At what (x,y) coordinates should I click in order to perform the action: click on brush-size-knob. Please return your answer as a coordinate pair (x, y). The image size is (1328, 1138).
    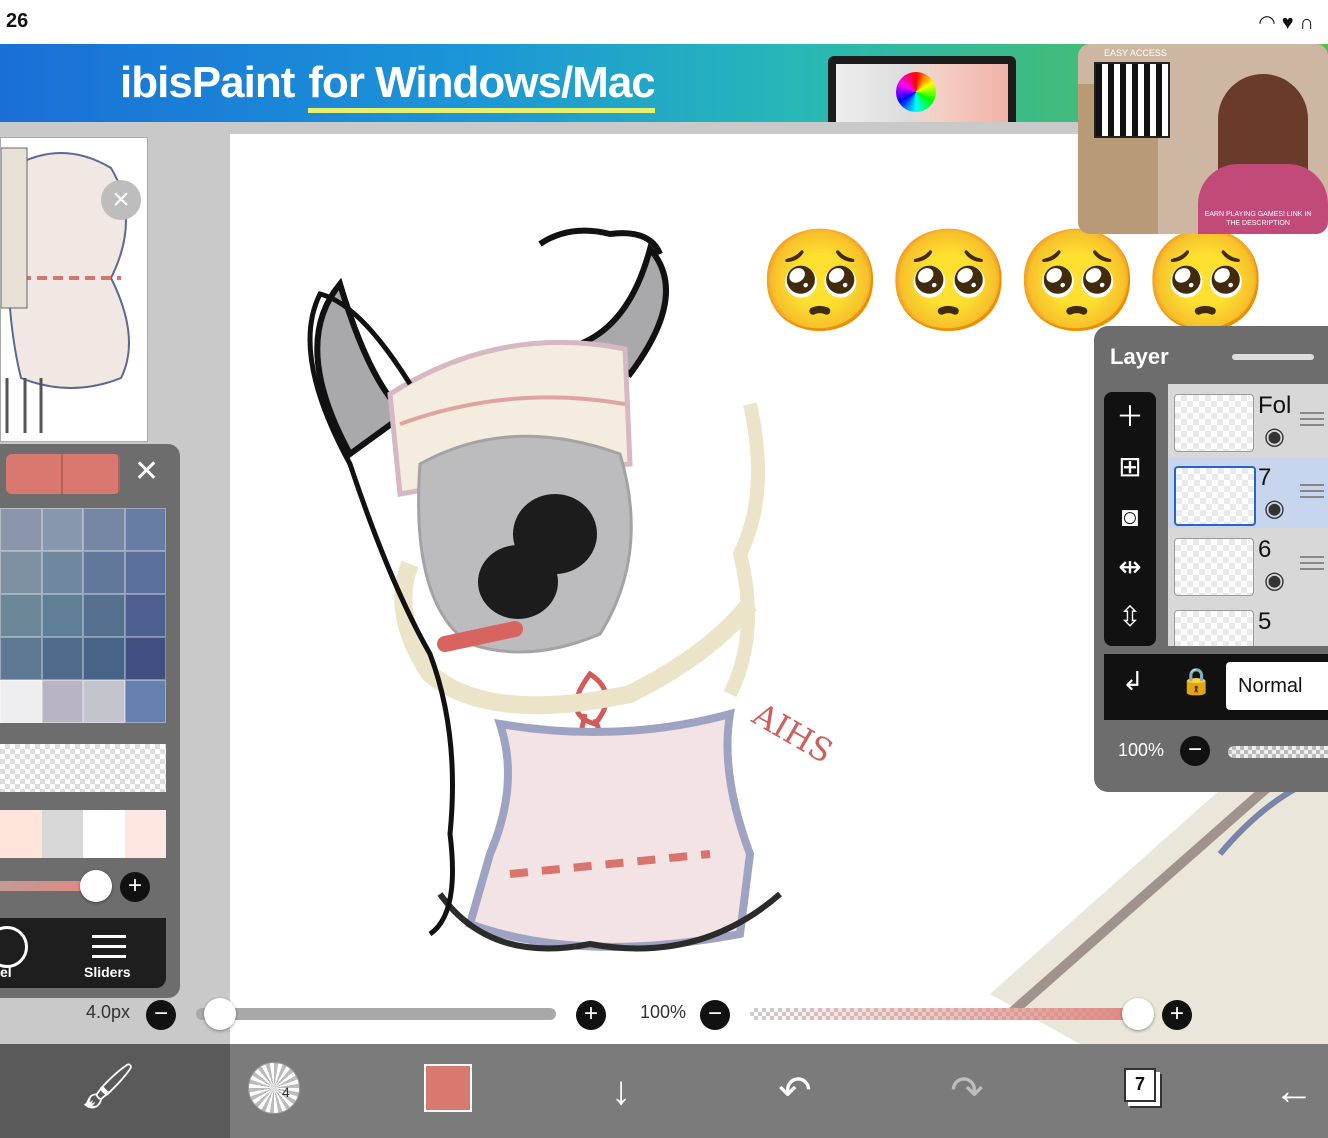
    Looking at the image, I should click on (220, 1014).